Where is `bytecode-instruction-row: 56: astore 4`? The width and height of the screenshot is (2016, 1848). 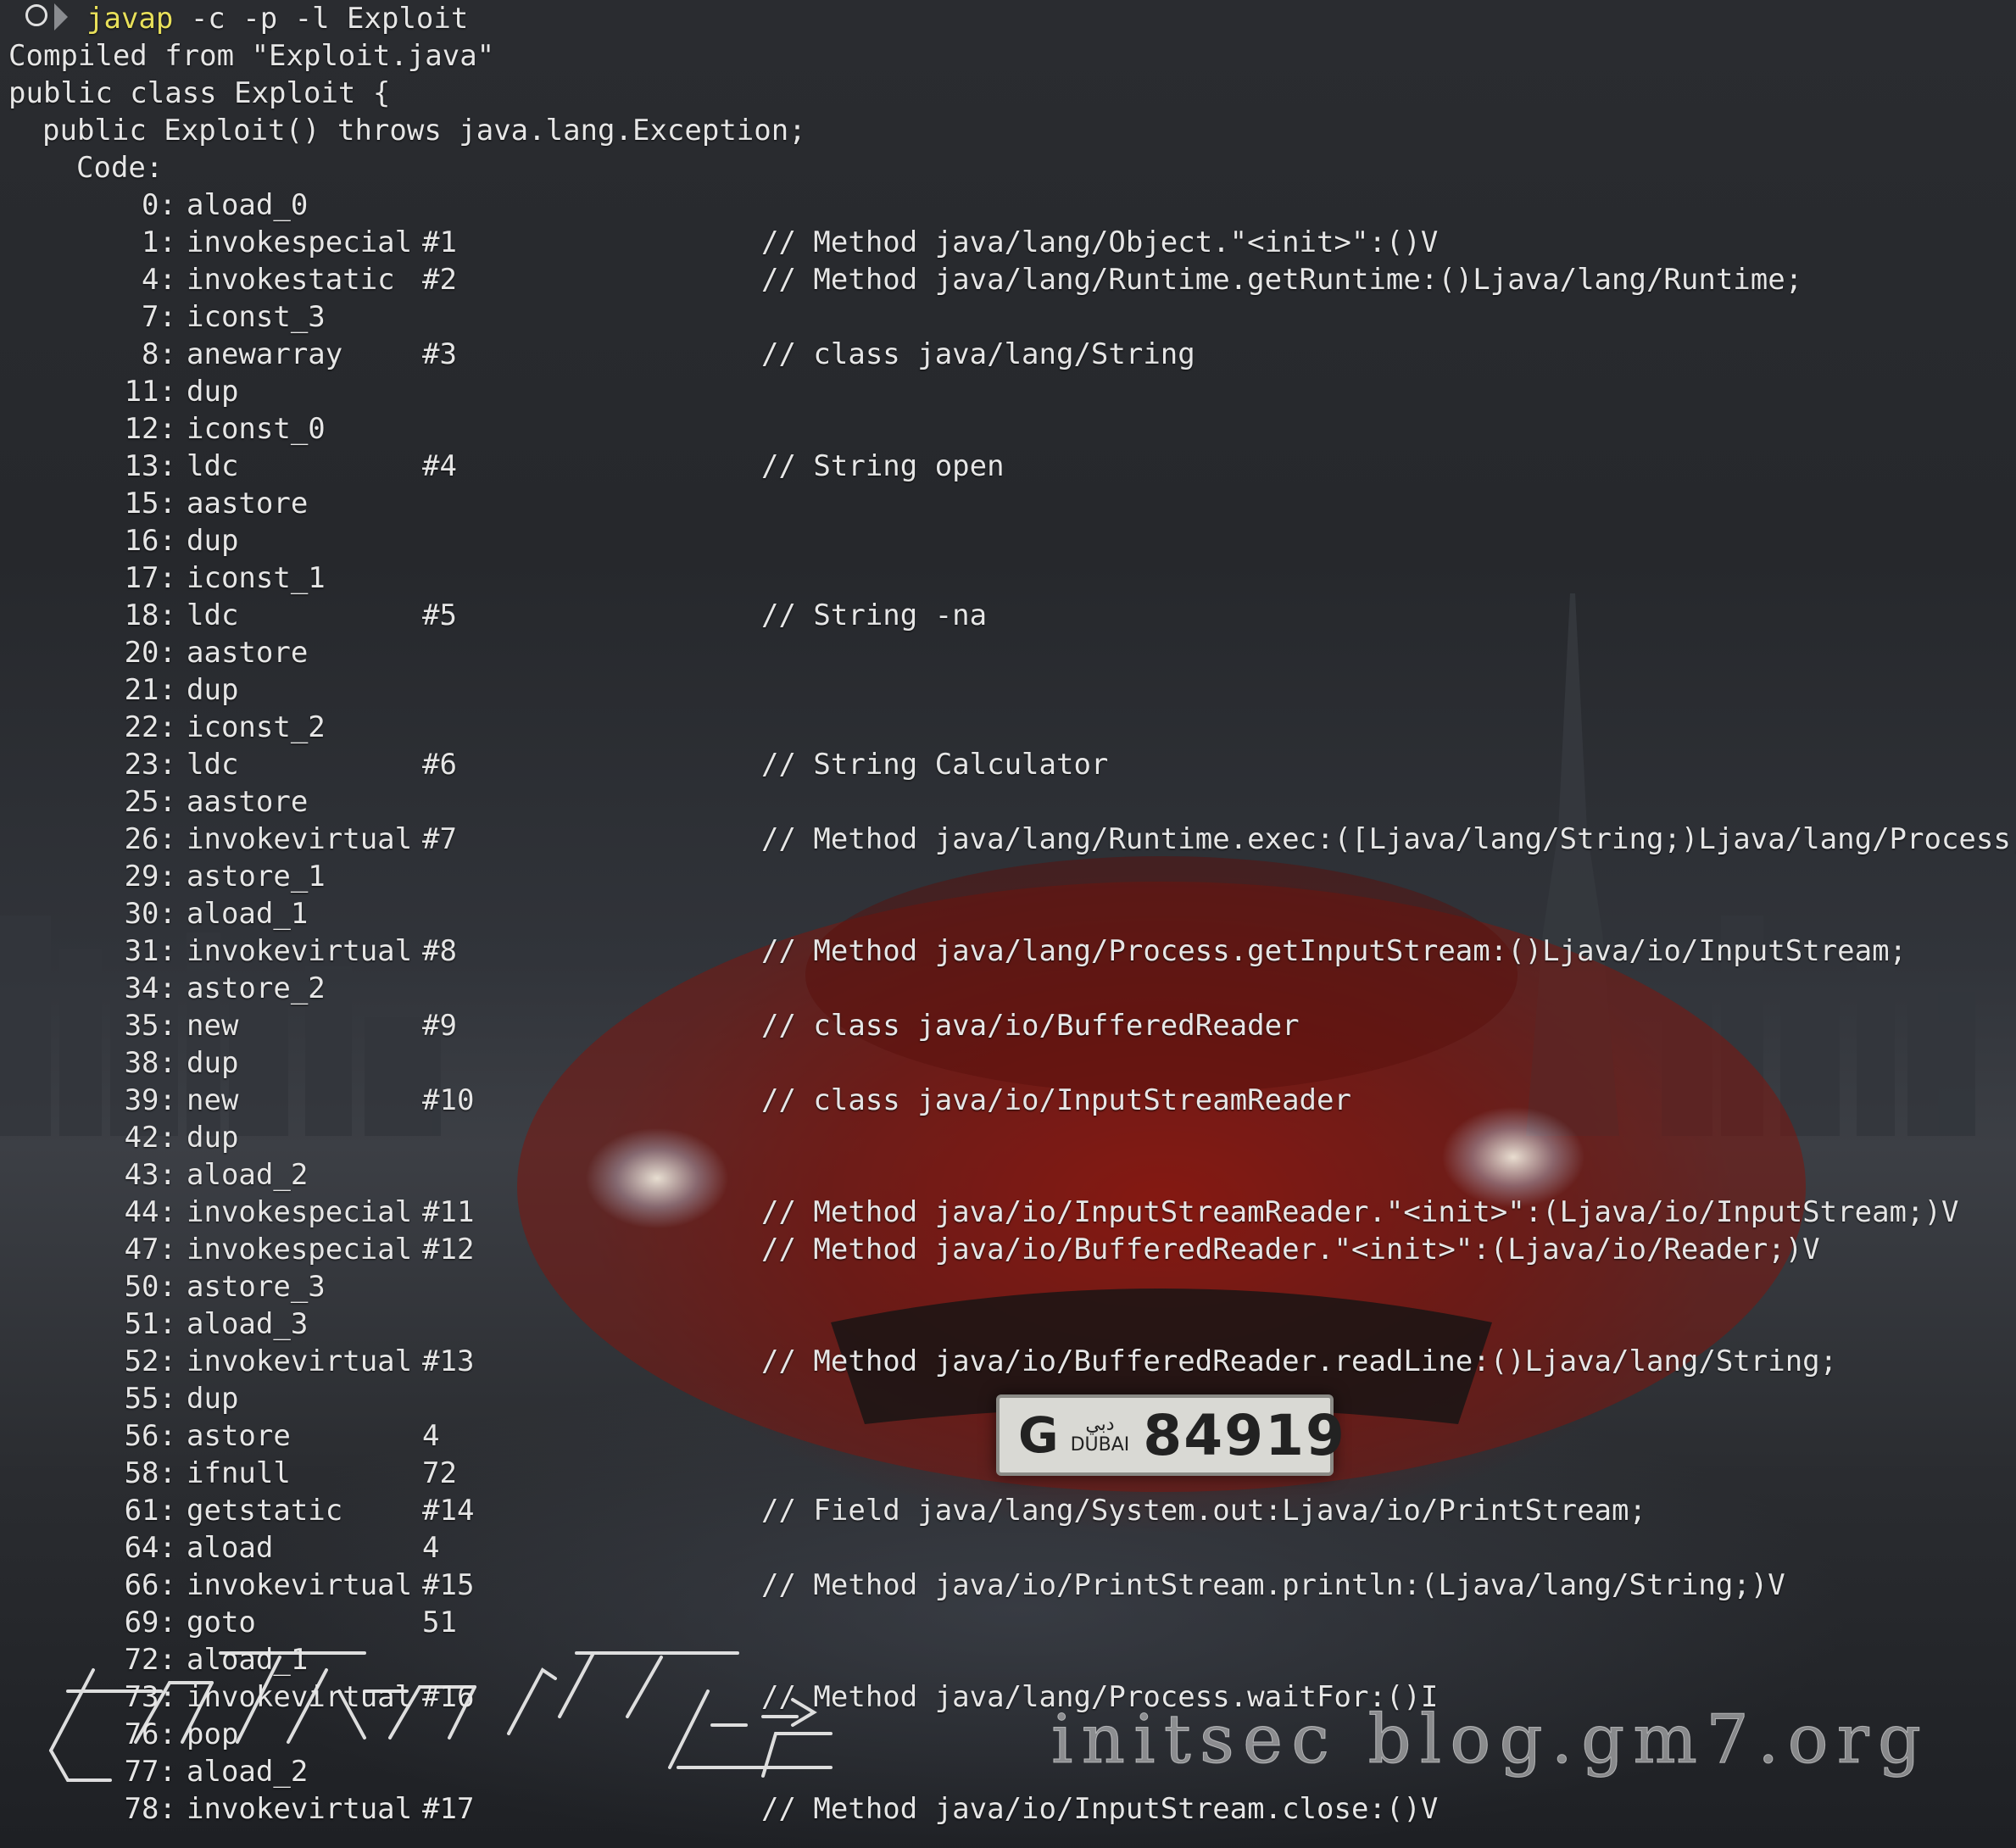 bytecode-instruction-row: 56: astore 4 is located at coordinates (1012, 1436).